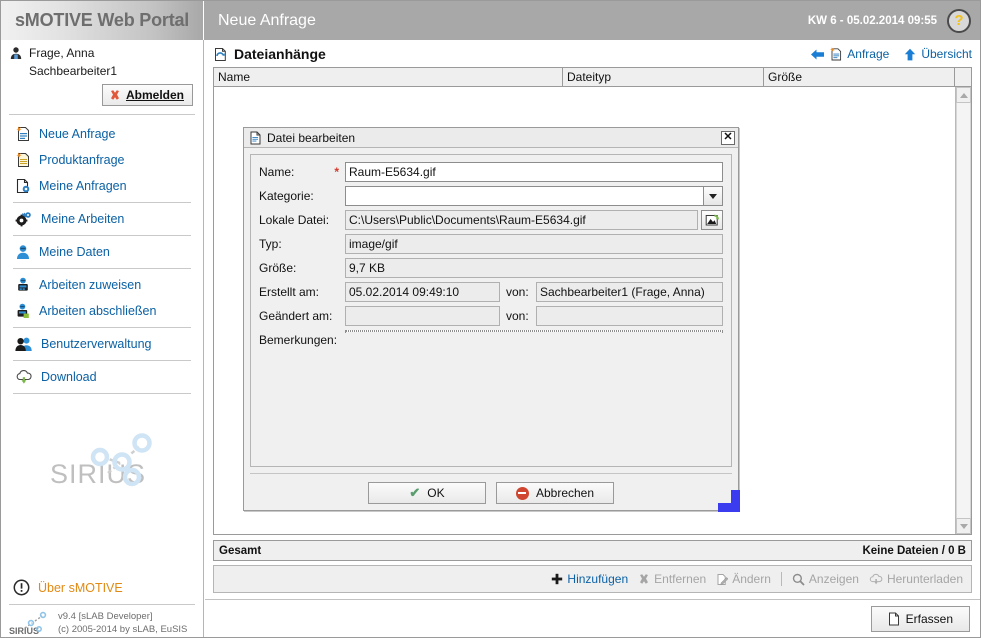  Describe the element at coordinates (712, 220) in the screenshot. I see `browse-folder-icon` at that location.